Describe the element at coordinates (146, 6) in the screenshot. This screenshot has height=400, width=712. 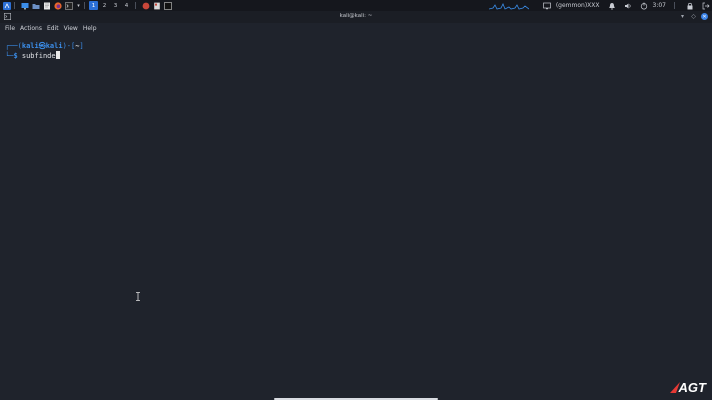
I see `task-browser-icon` at that location.